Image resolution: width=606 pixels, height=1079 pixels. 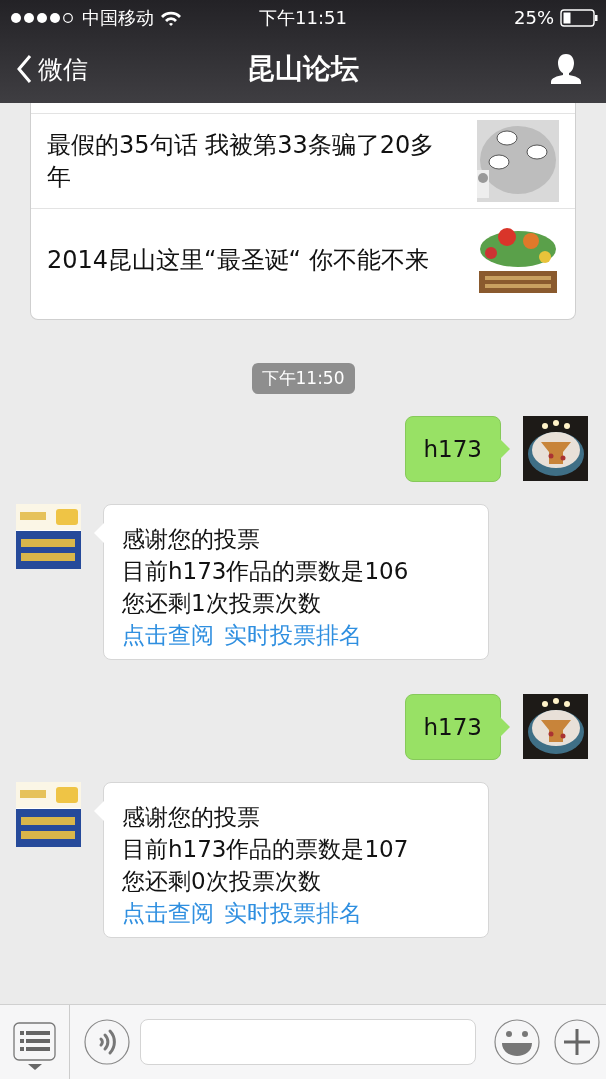 What do you see at coordinates (266, 571) in the screenshot?
I see `message-text: 感谢您的投票 目前h173作品的票数是106 您还剩1次投票次数` at bounding box center [266, 571].